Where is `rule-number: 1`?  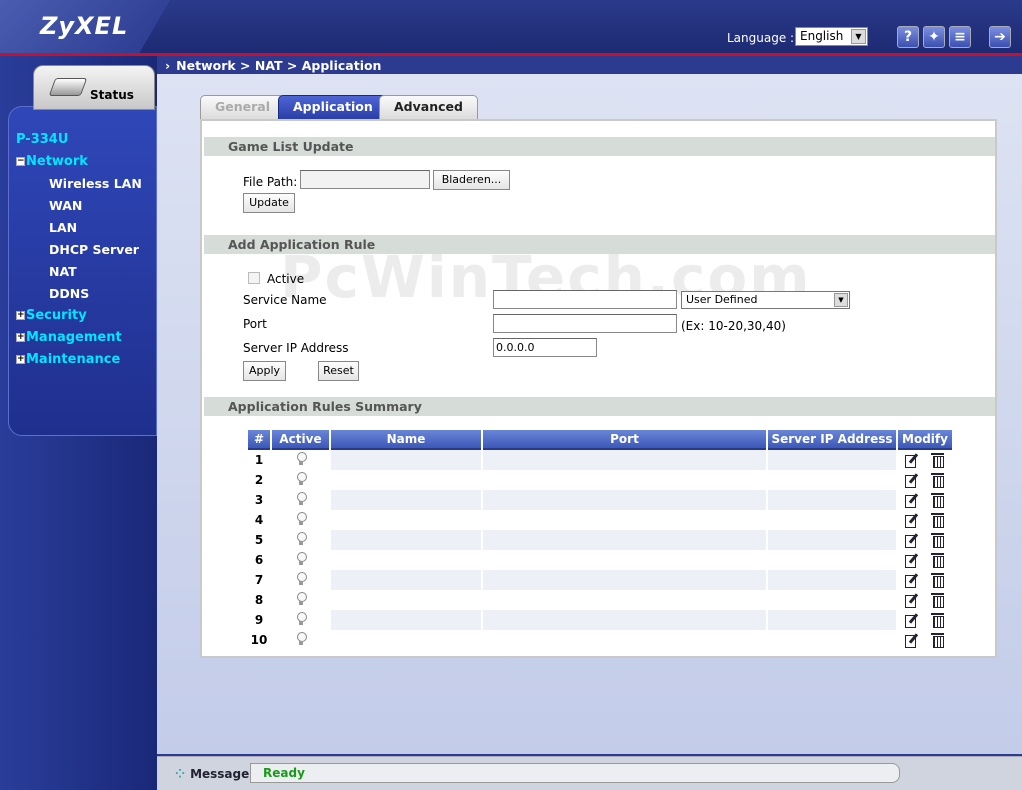 rule-number: 1 is located at coordinates (259, 460).